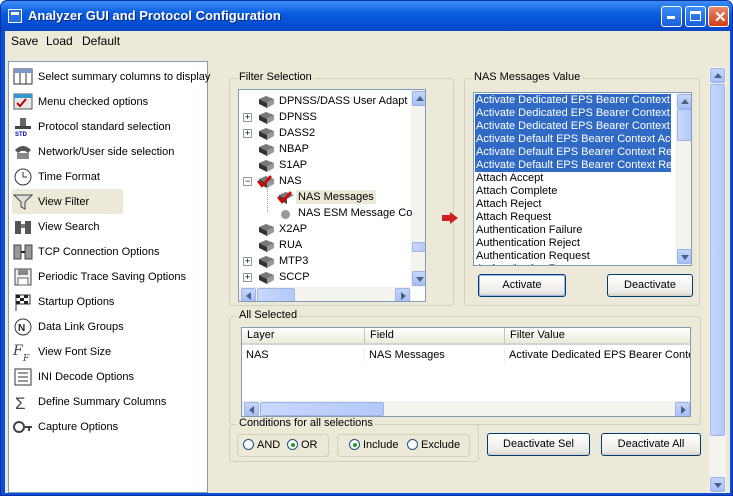 This screenshot has height=496, width=733. Describe the element at coordinates (402, 294) in the screenshot. I see `tree-scroll-right-button` at that location.